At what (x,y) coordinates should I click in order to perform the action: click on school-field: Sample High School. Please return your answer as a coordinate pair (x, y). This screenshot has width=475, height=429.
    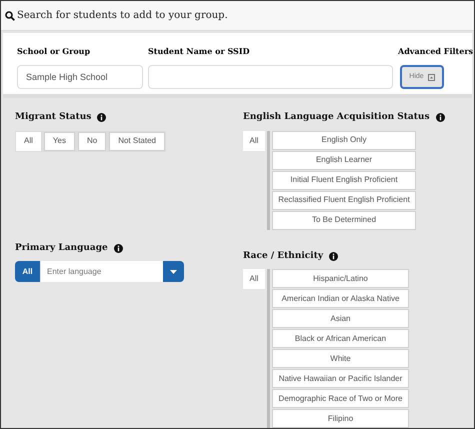
    Looking at the image, I should click on (80, 77).